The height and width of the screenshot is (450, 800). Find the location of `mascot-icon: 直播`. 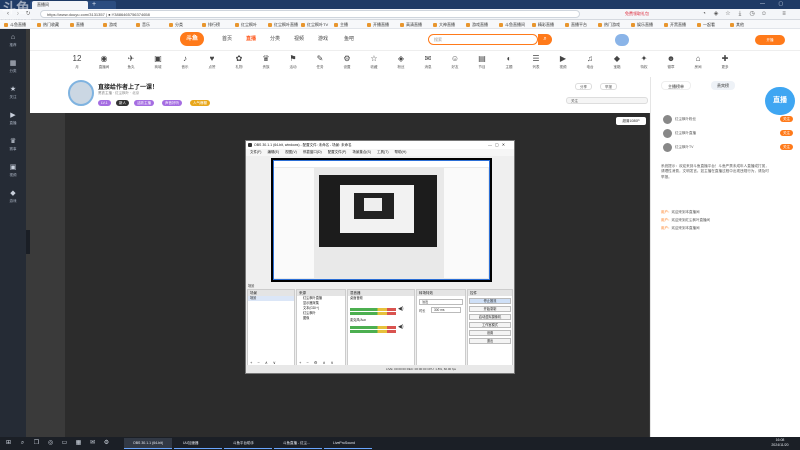

mascot-icon: 直播 is located at coordinates (780, 101).